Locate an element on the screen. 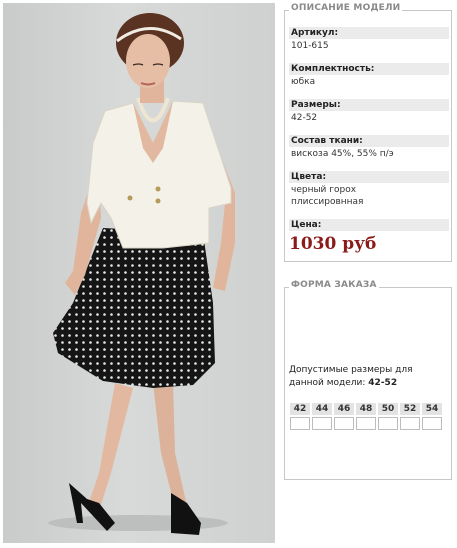  price-value: 1030 руб is located at coordinates (333, 244).